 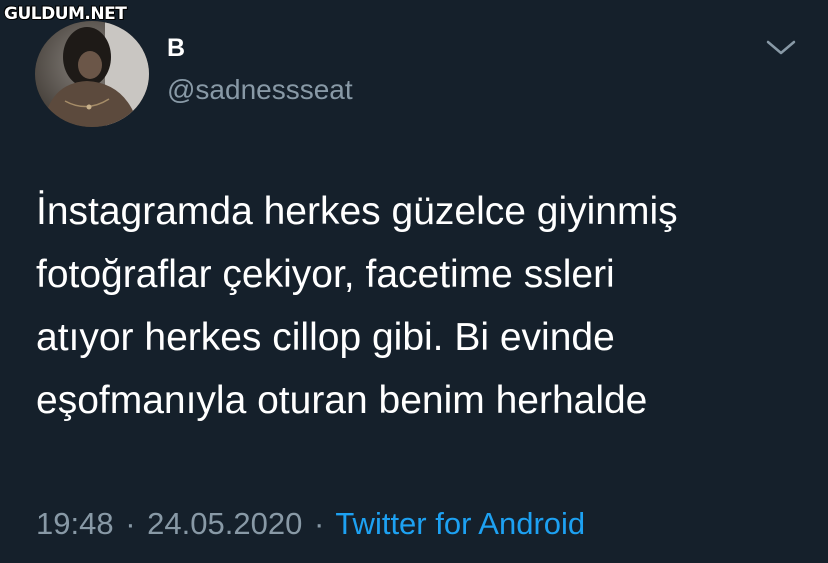 What do you see at coordinates (65, 14) in the screenshot?
I see `watermark-logo: GULDUM.NET` at bounding box center [65, 14].